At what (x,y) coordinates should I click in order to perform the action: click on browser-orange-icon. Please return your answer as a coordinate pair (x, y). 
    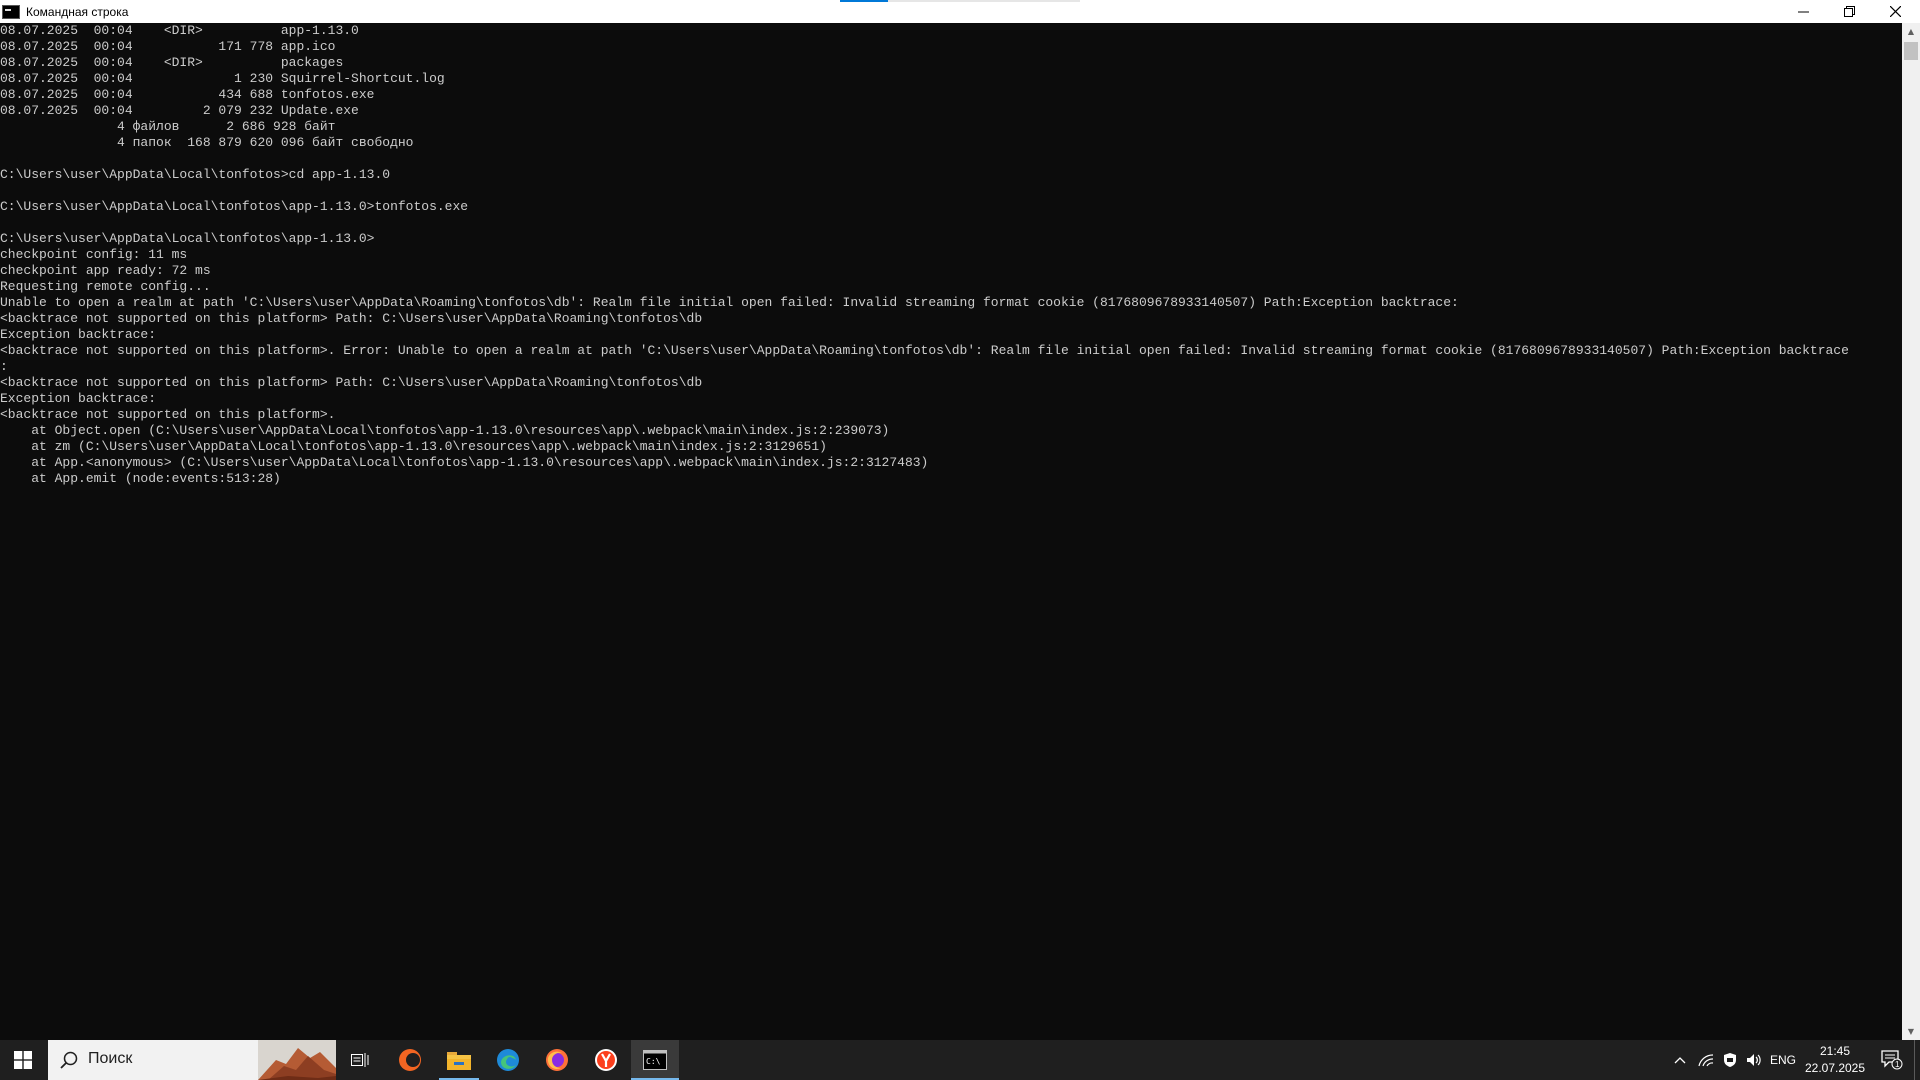
    Looking at the image, I should click on (410, 1060).